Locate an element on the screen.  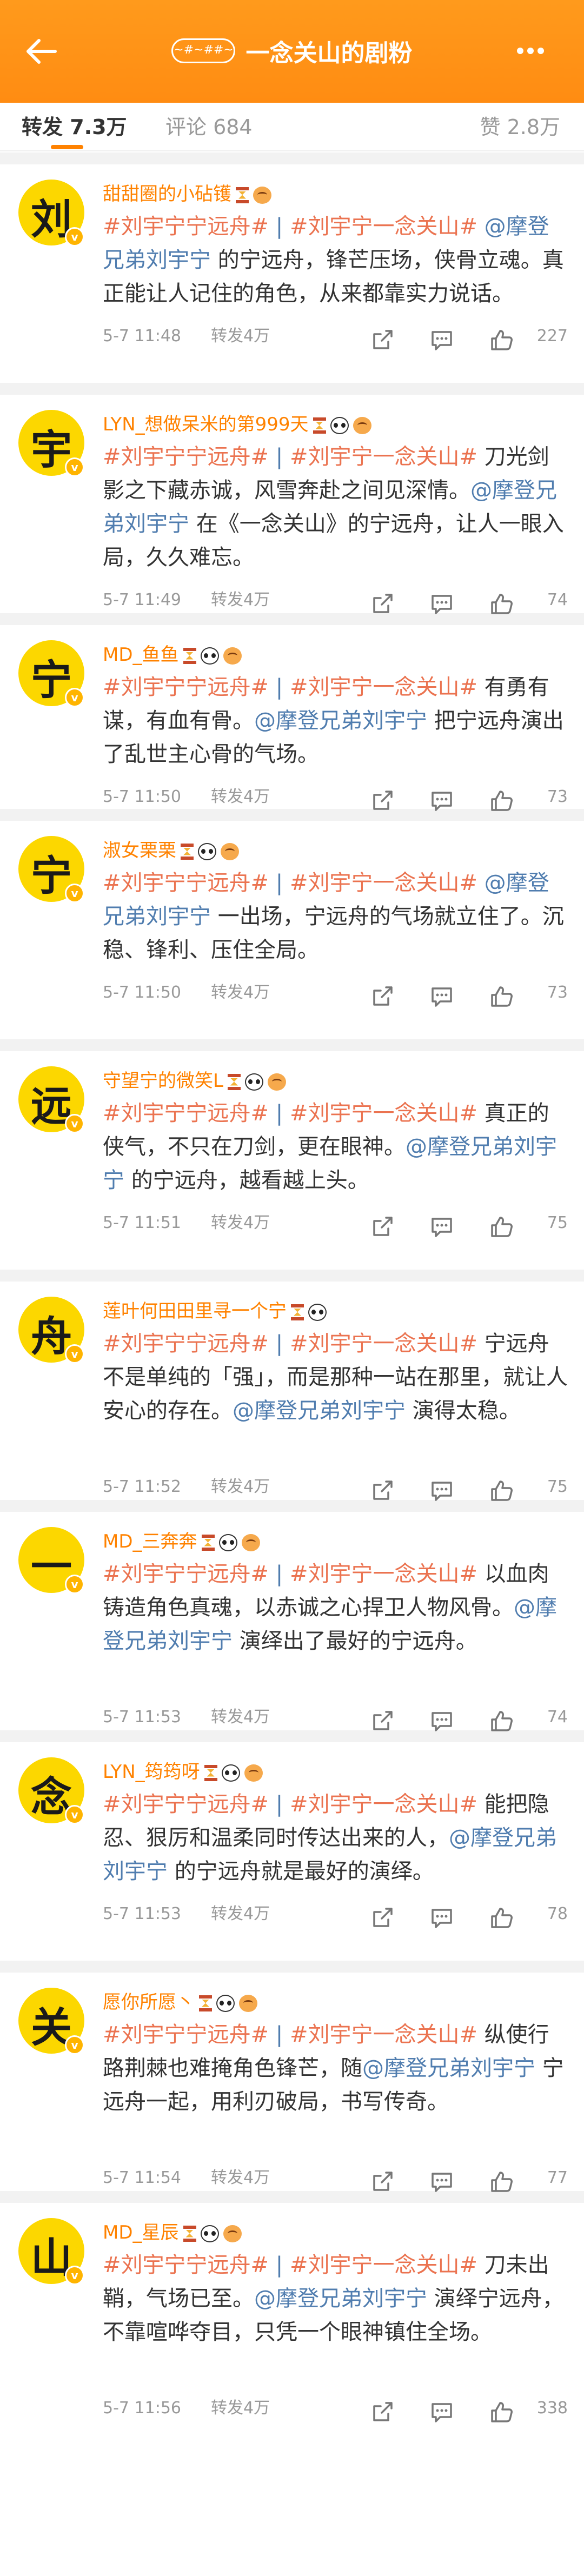
repost-meta: 5-7 11:50 转发4万 73 is located at coordinates (335, 993).